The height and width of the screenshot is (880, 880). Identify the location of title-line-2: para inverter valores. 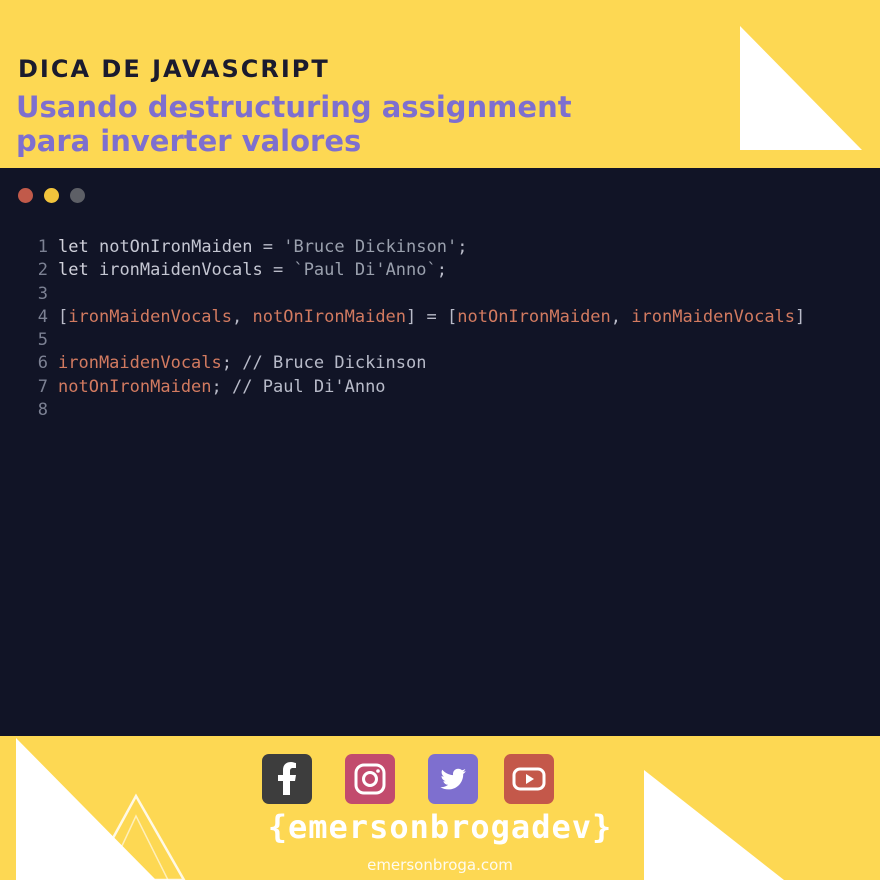
(189, 141).